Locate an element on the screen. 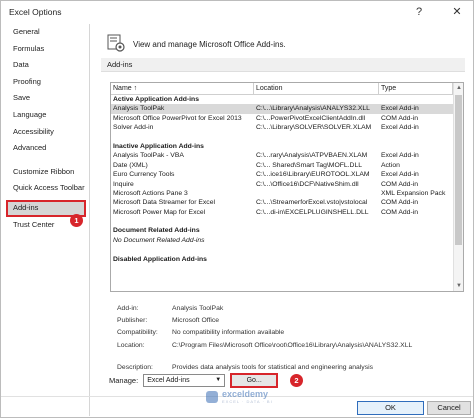 The width and height of the screenshot is (474, 418). group-inactive: Inactive Application Add-ins is located at coordinates (158, 146).